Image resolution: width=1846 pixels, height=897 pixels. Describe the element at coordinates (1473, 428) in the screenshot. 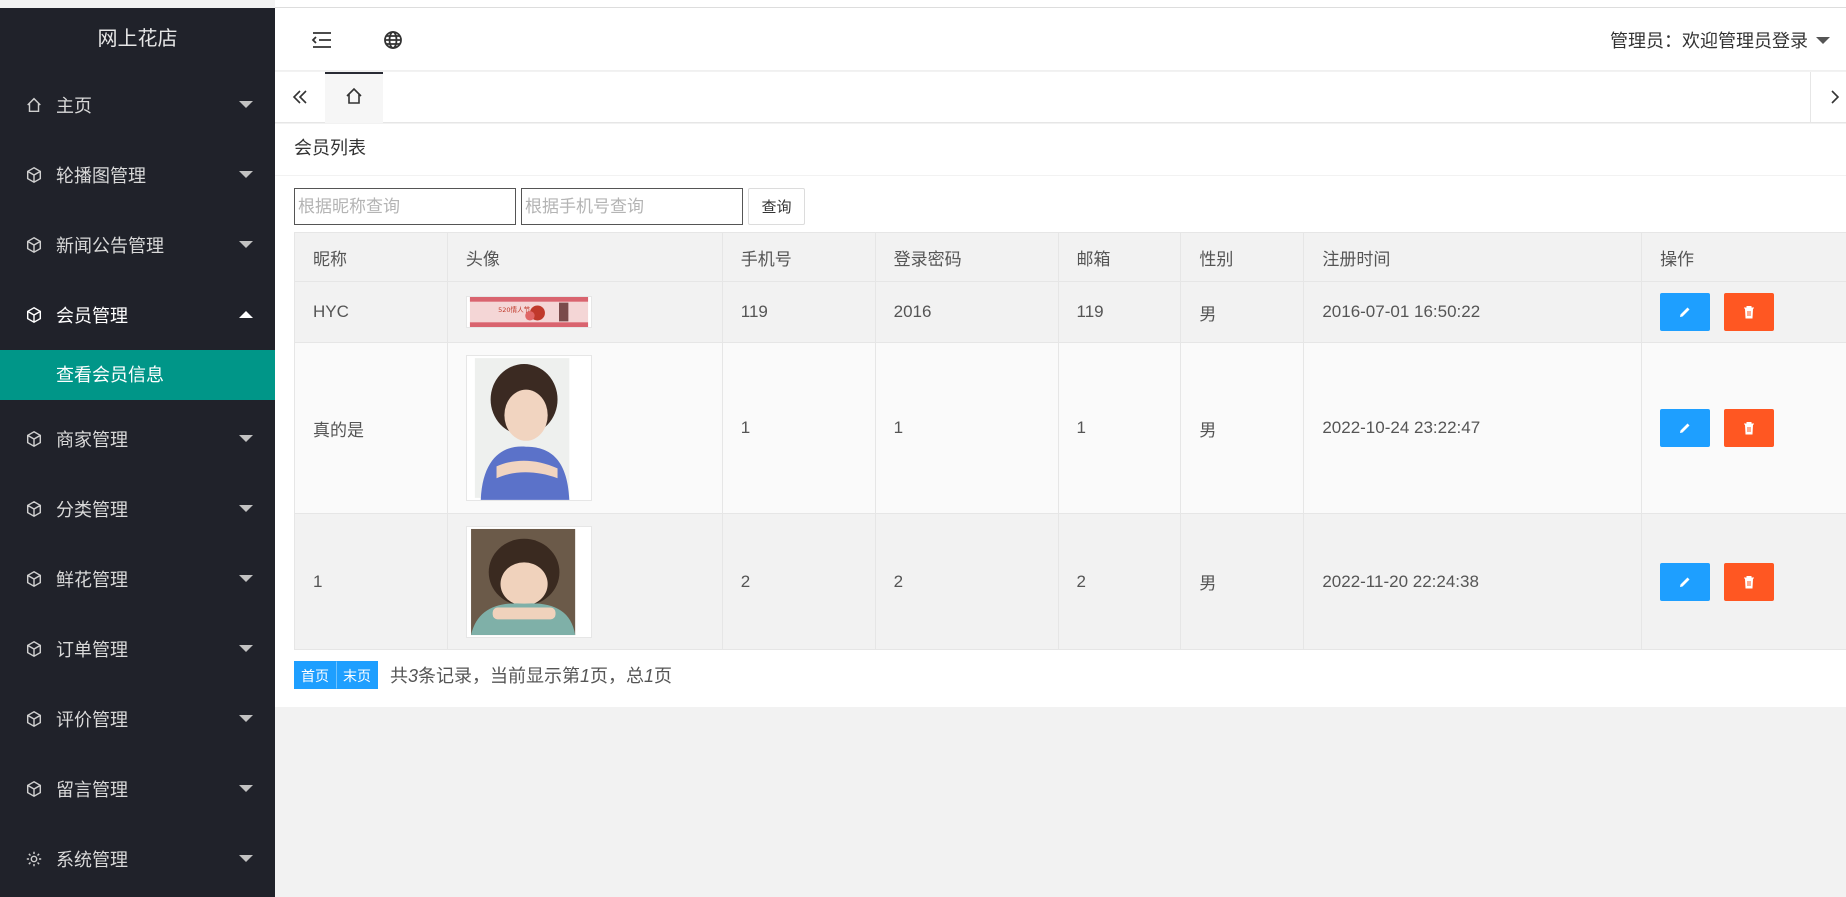

I see `cell-register-time: 2022-10-24 23:22:47` at that location.